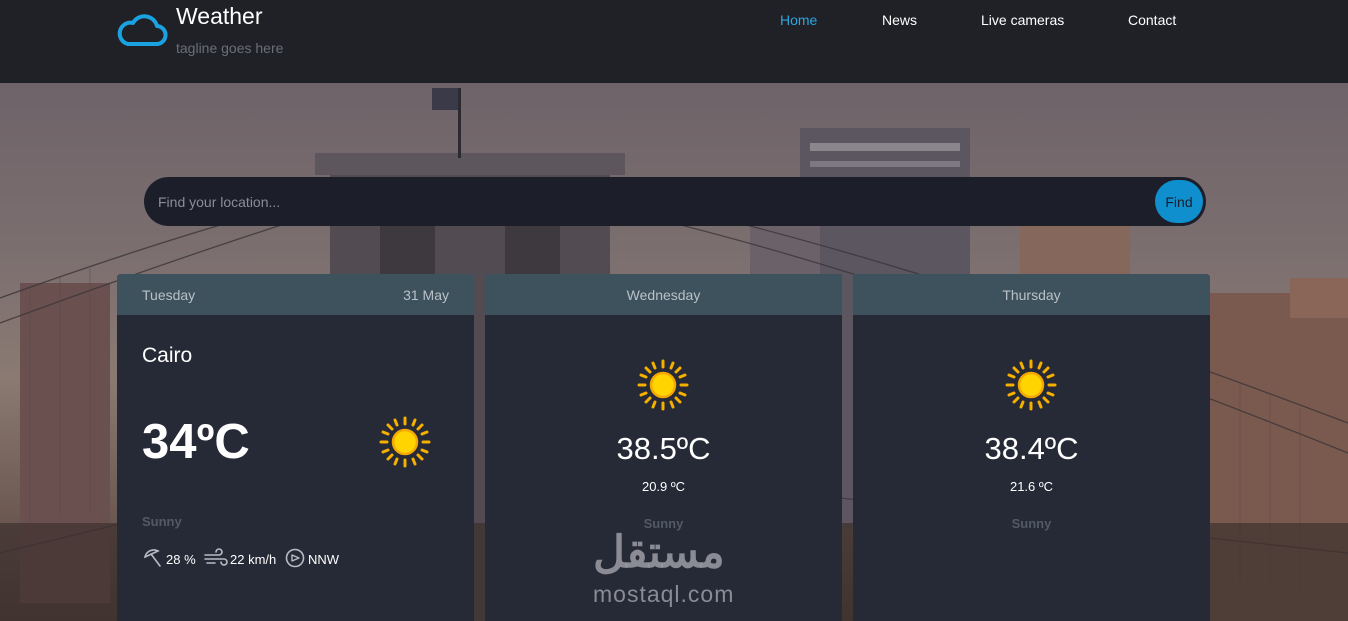 The image size is (1348, 621). Describe the element at coordinates (648, 201) in the screenshot. I see `location-search-input` at that location.